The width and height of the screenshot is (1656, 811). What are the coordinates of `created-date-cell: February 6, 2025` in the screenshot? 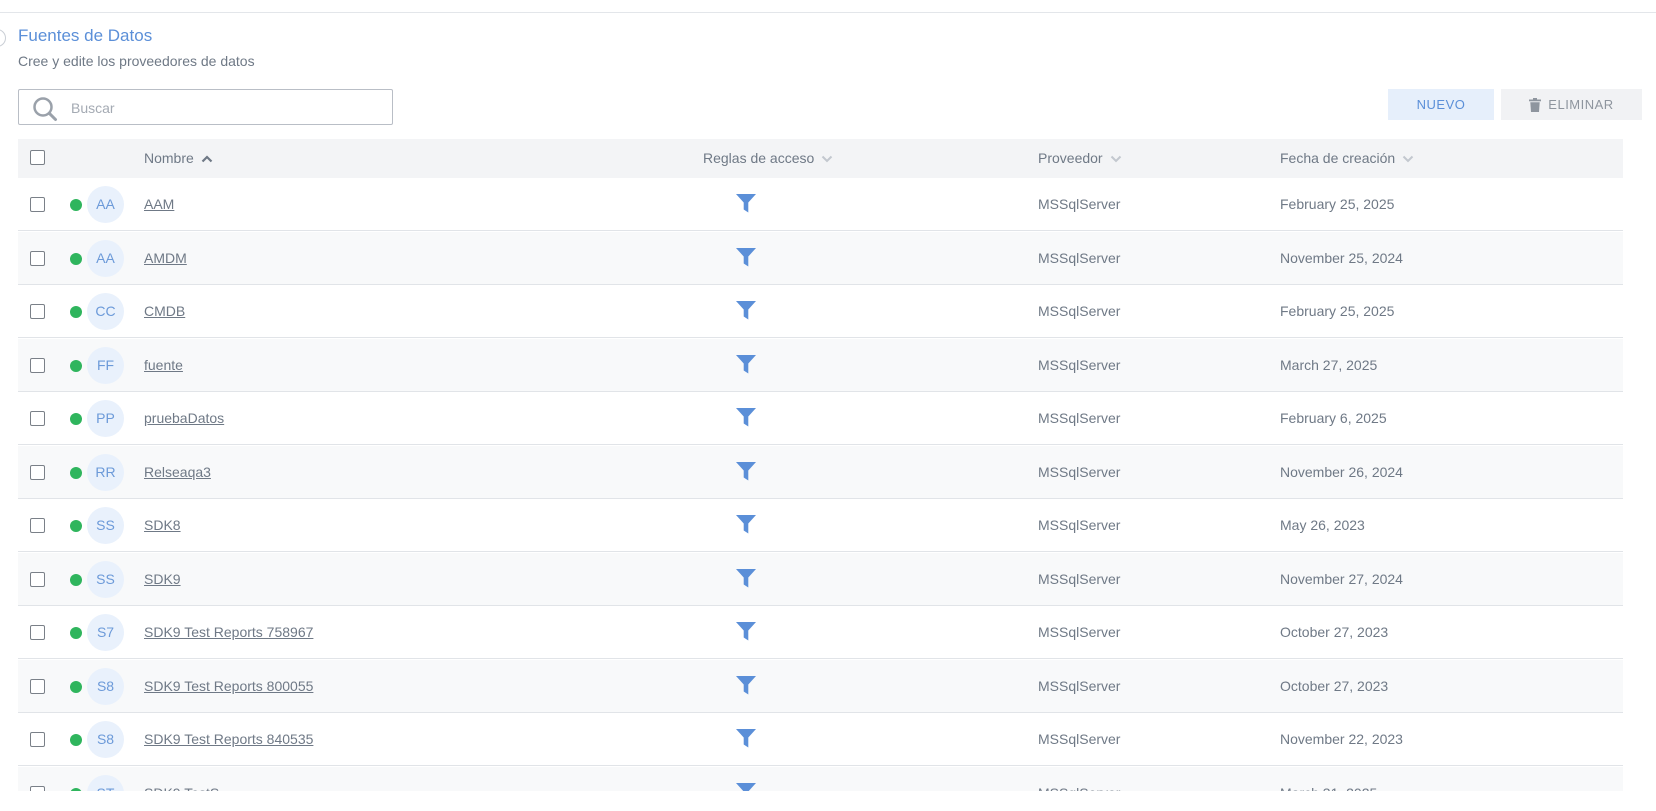 It's located at (1333, 418).